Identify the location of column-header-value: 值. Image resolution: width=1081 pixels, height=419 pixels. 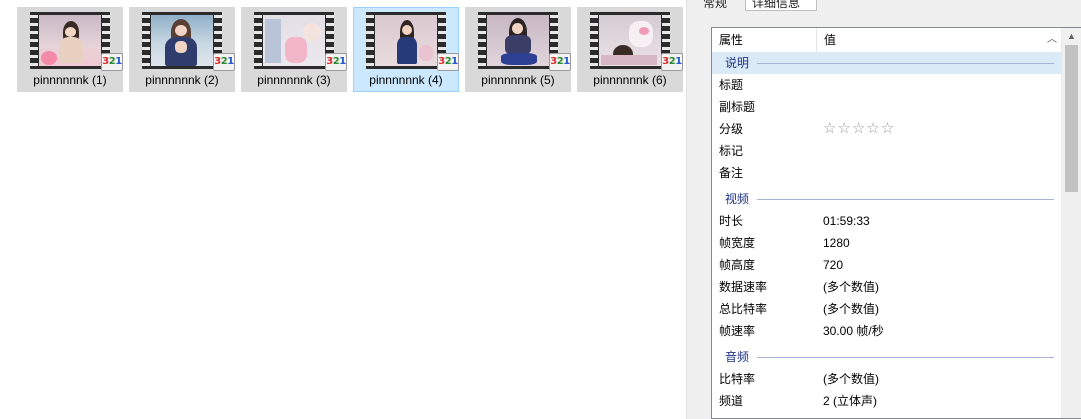
(932, 40).